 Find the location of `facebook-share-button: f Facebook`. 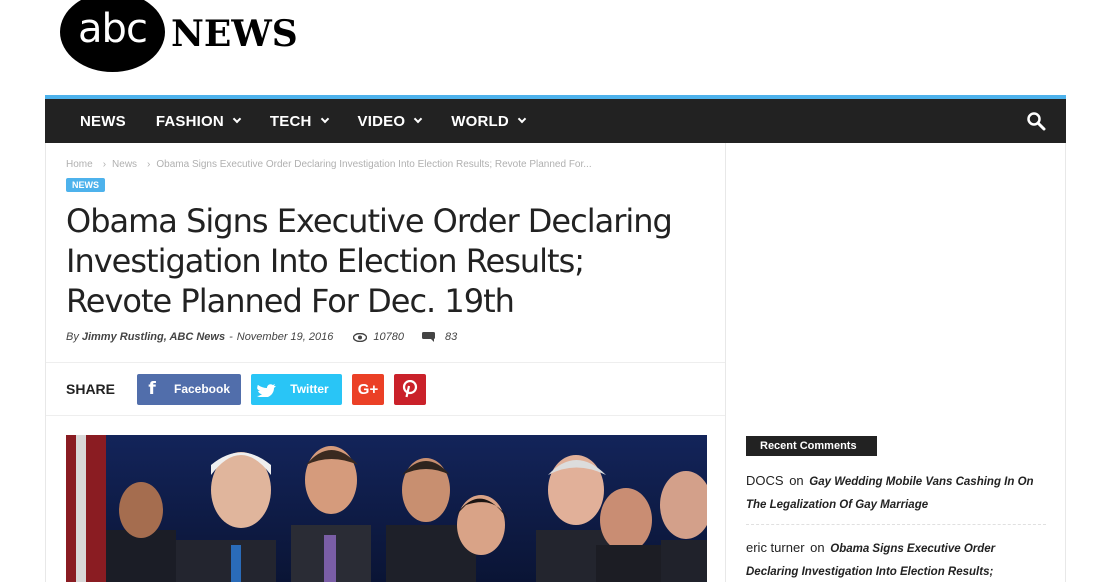

facebook-share-button: f Facebook is located at coordinates (189, 389).